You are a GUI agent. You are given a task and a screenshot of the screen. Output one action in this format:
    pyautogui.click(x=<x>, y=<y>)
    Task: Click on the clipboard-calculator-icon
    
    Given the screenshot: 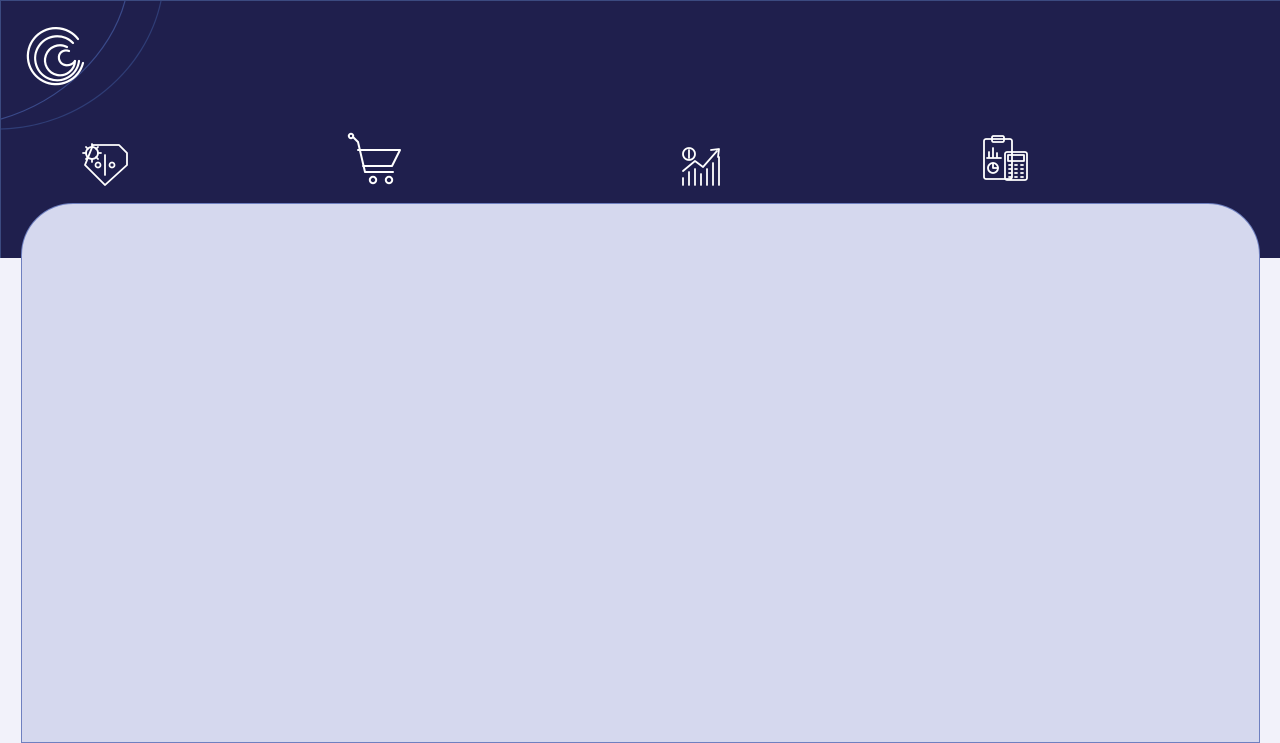 What is the action you would take?
    pyautogui.click(x=1006, y=159)
    